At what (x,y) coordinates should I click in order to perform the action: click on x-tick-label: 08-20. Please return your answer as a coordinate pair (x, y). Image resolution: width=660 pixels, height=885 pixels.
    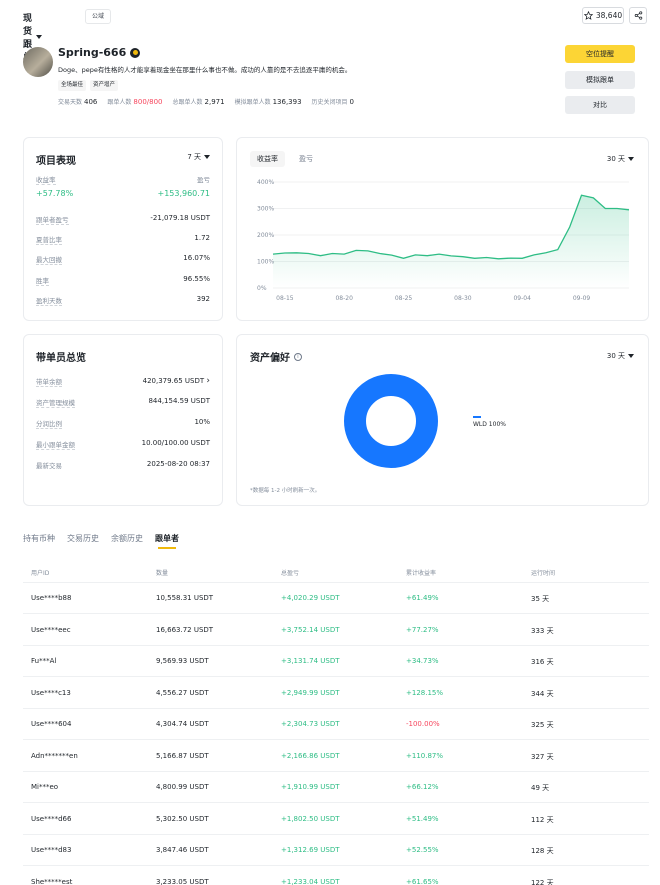
    Looking at the image, I should click on (344, 298).